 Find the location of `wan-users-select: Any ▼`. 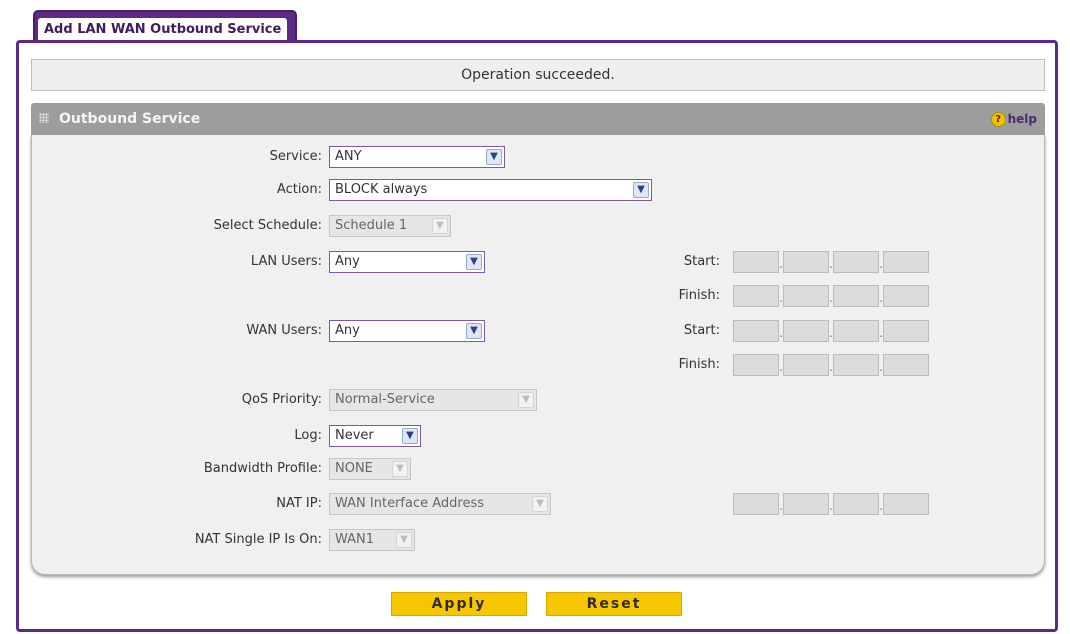

wan-users-select: Any ▼ is located at coordinates (407, 331).